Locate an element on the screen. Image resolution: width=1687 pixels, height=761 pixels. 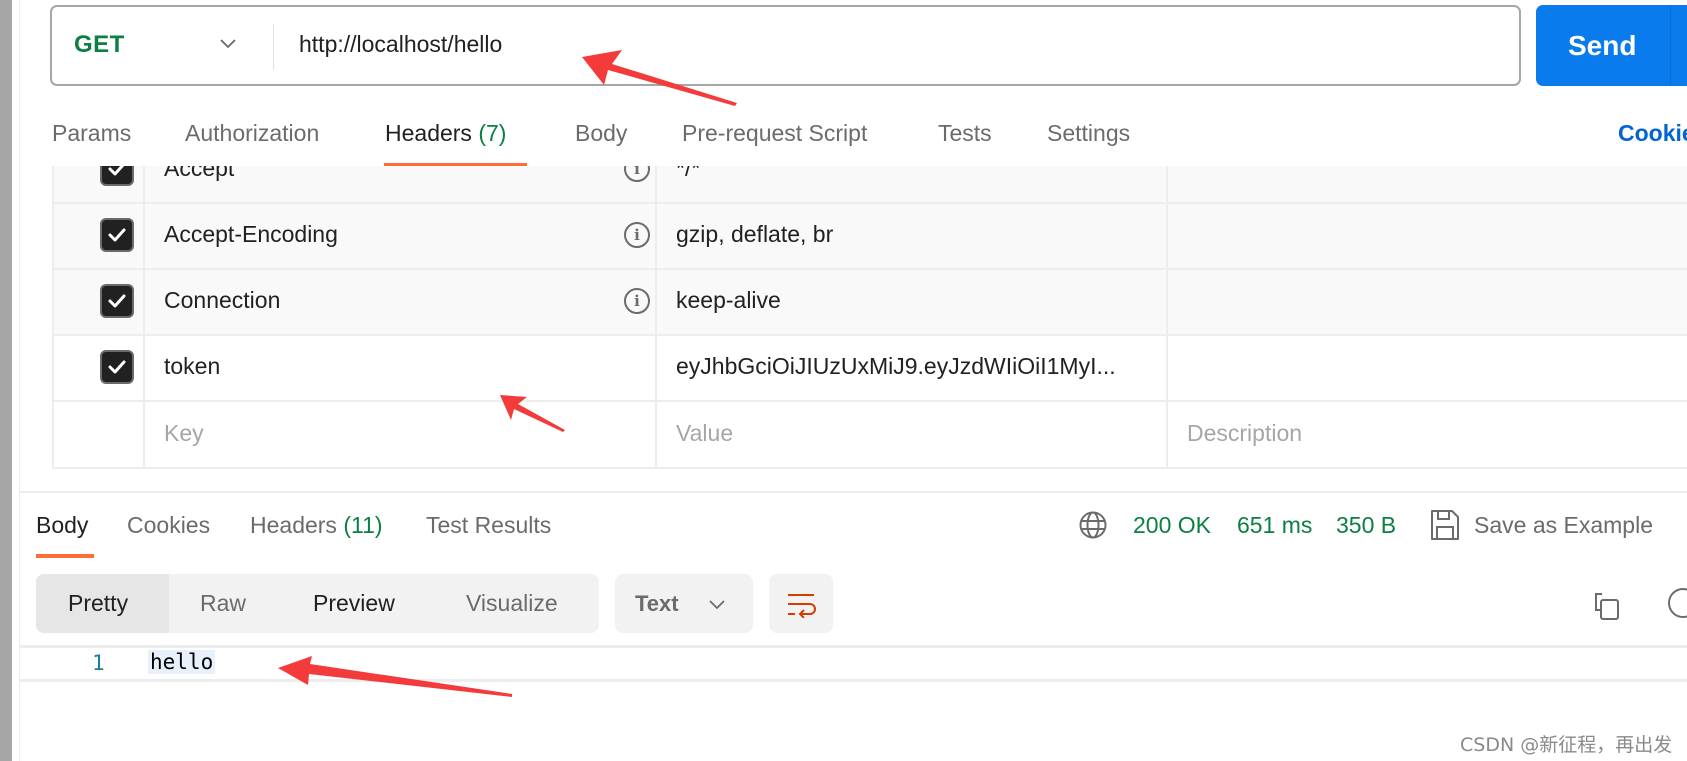
tab-label: Params is located at coordinates (92, 133).